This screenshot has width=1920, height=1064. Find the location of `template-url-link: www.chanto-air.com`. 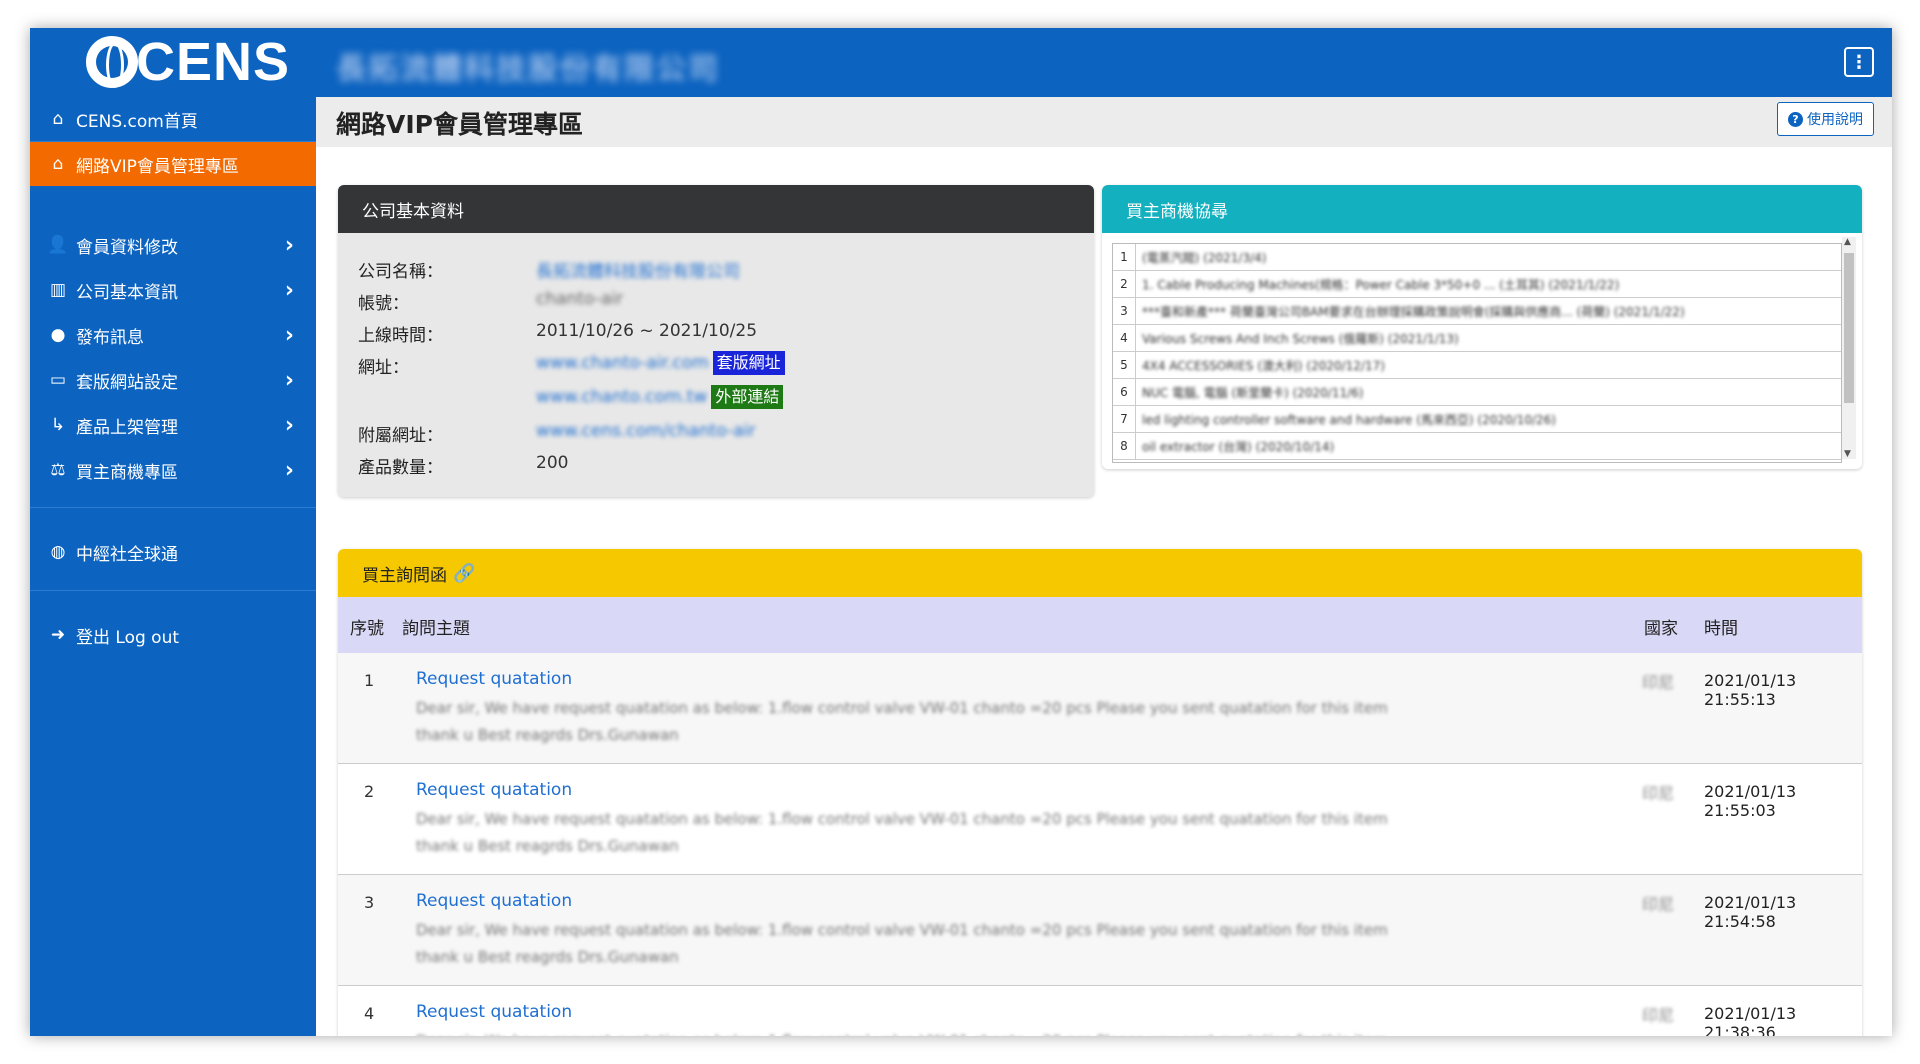

template-url-link: www.chanto-air.com is located at coordinates (622, 363).